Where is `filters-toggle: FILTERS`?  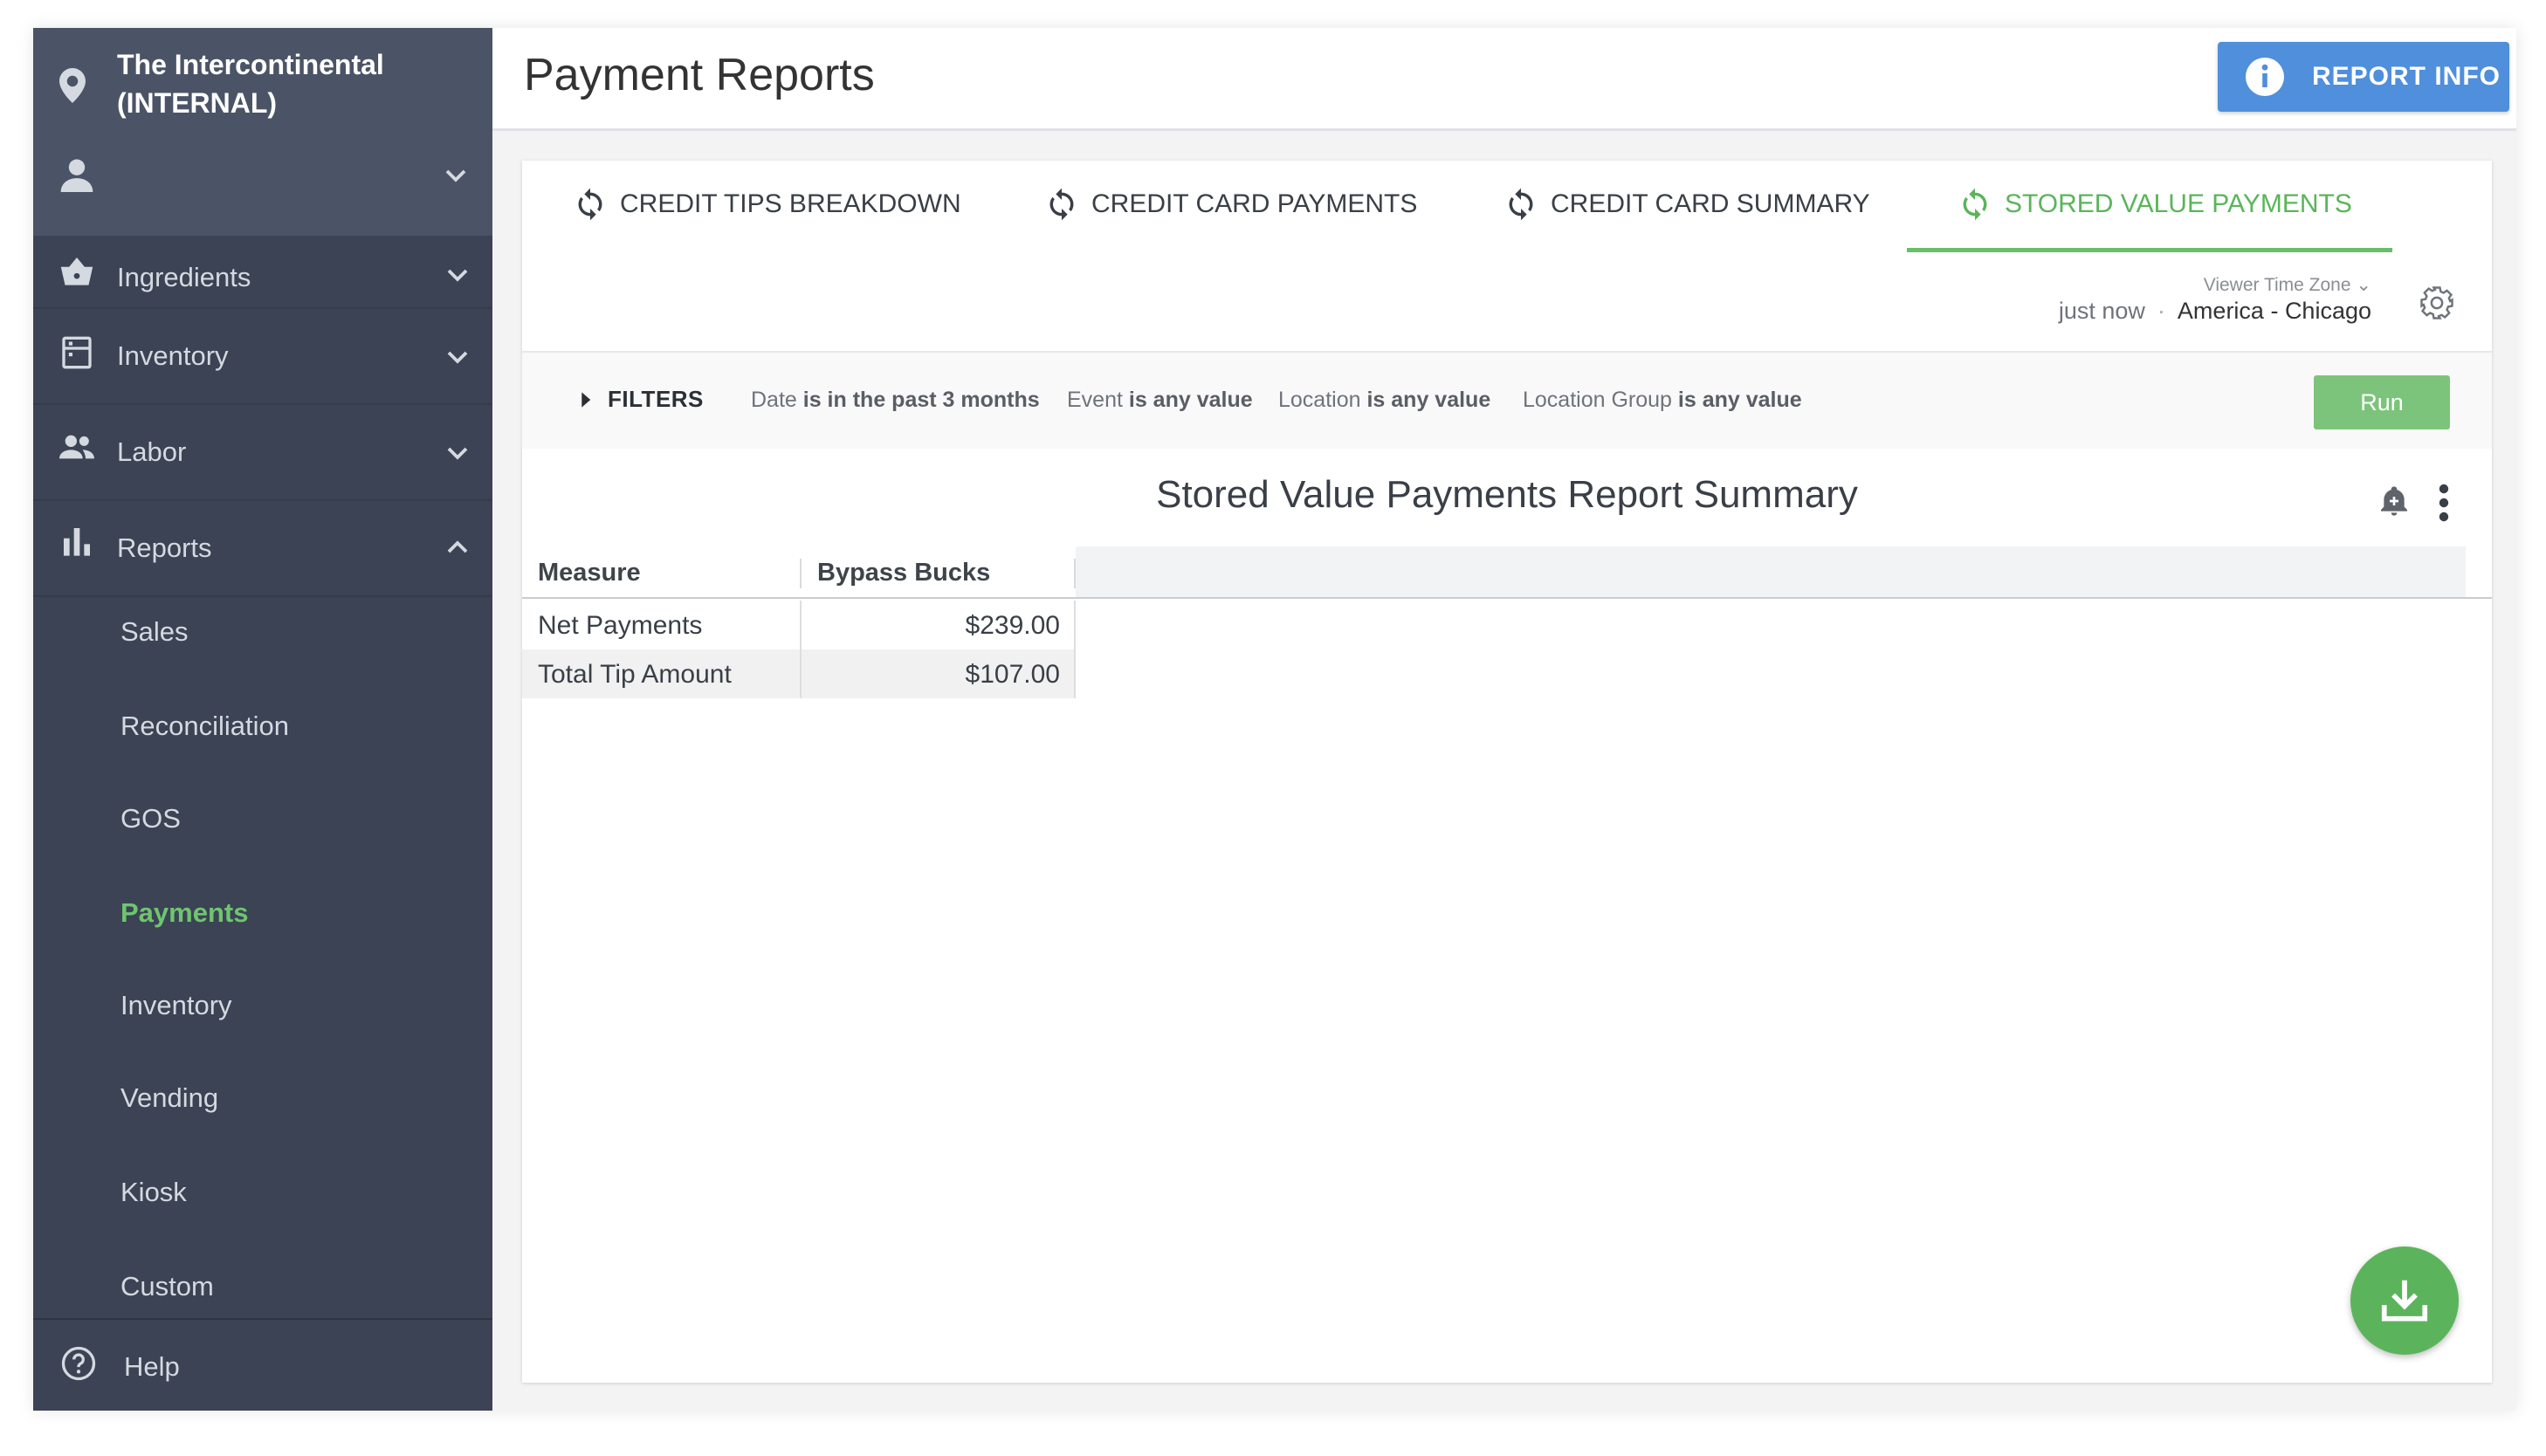 filters-toggle: FILTERS is located at coordinates (642, 399).